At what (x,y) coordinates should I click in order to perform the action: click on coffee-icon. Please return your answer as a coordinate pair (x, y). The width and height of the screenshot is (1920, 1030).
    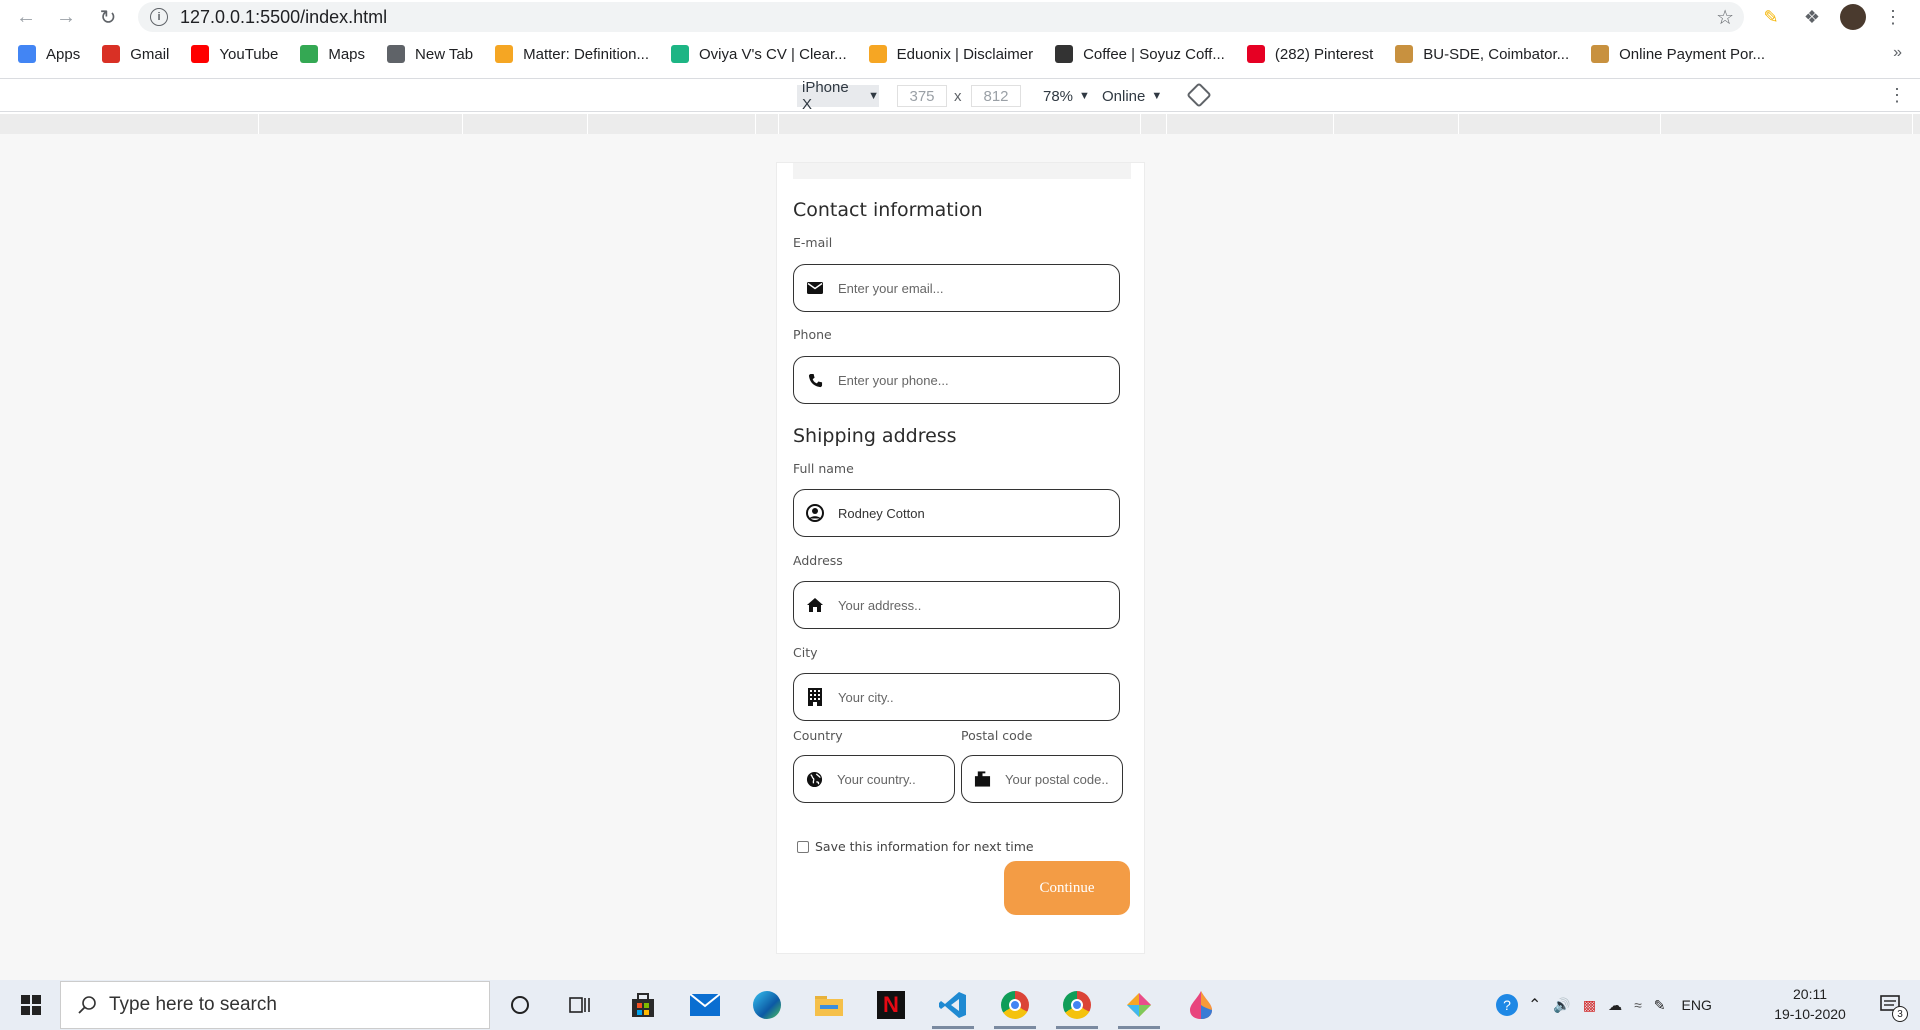
    Looking at the image, I should click on (1064, 54).